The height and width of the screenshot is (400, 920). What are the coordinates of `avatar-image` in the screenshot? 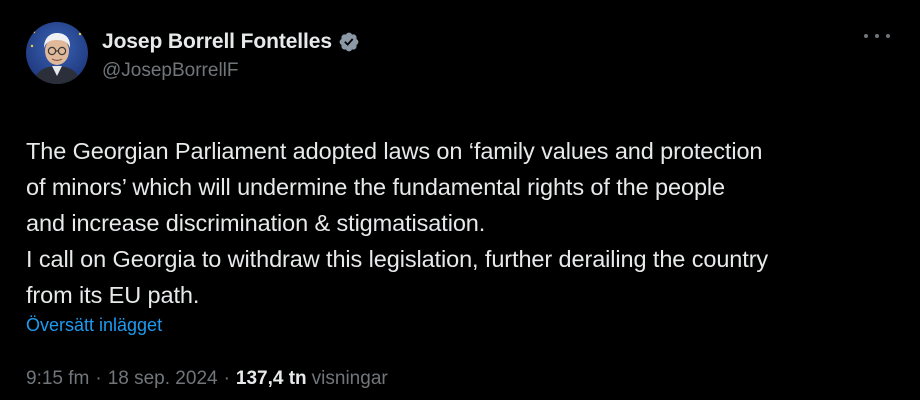 It's located at (57, 53).